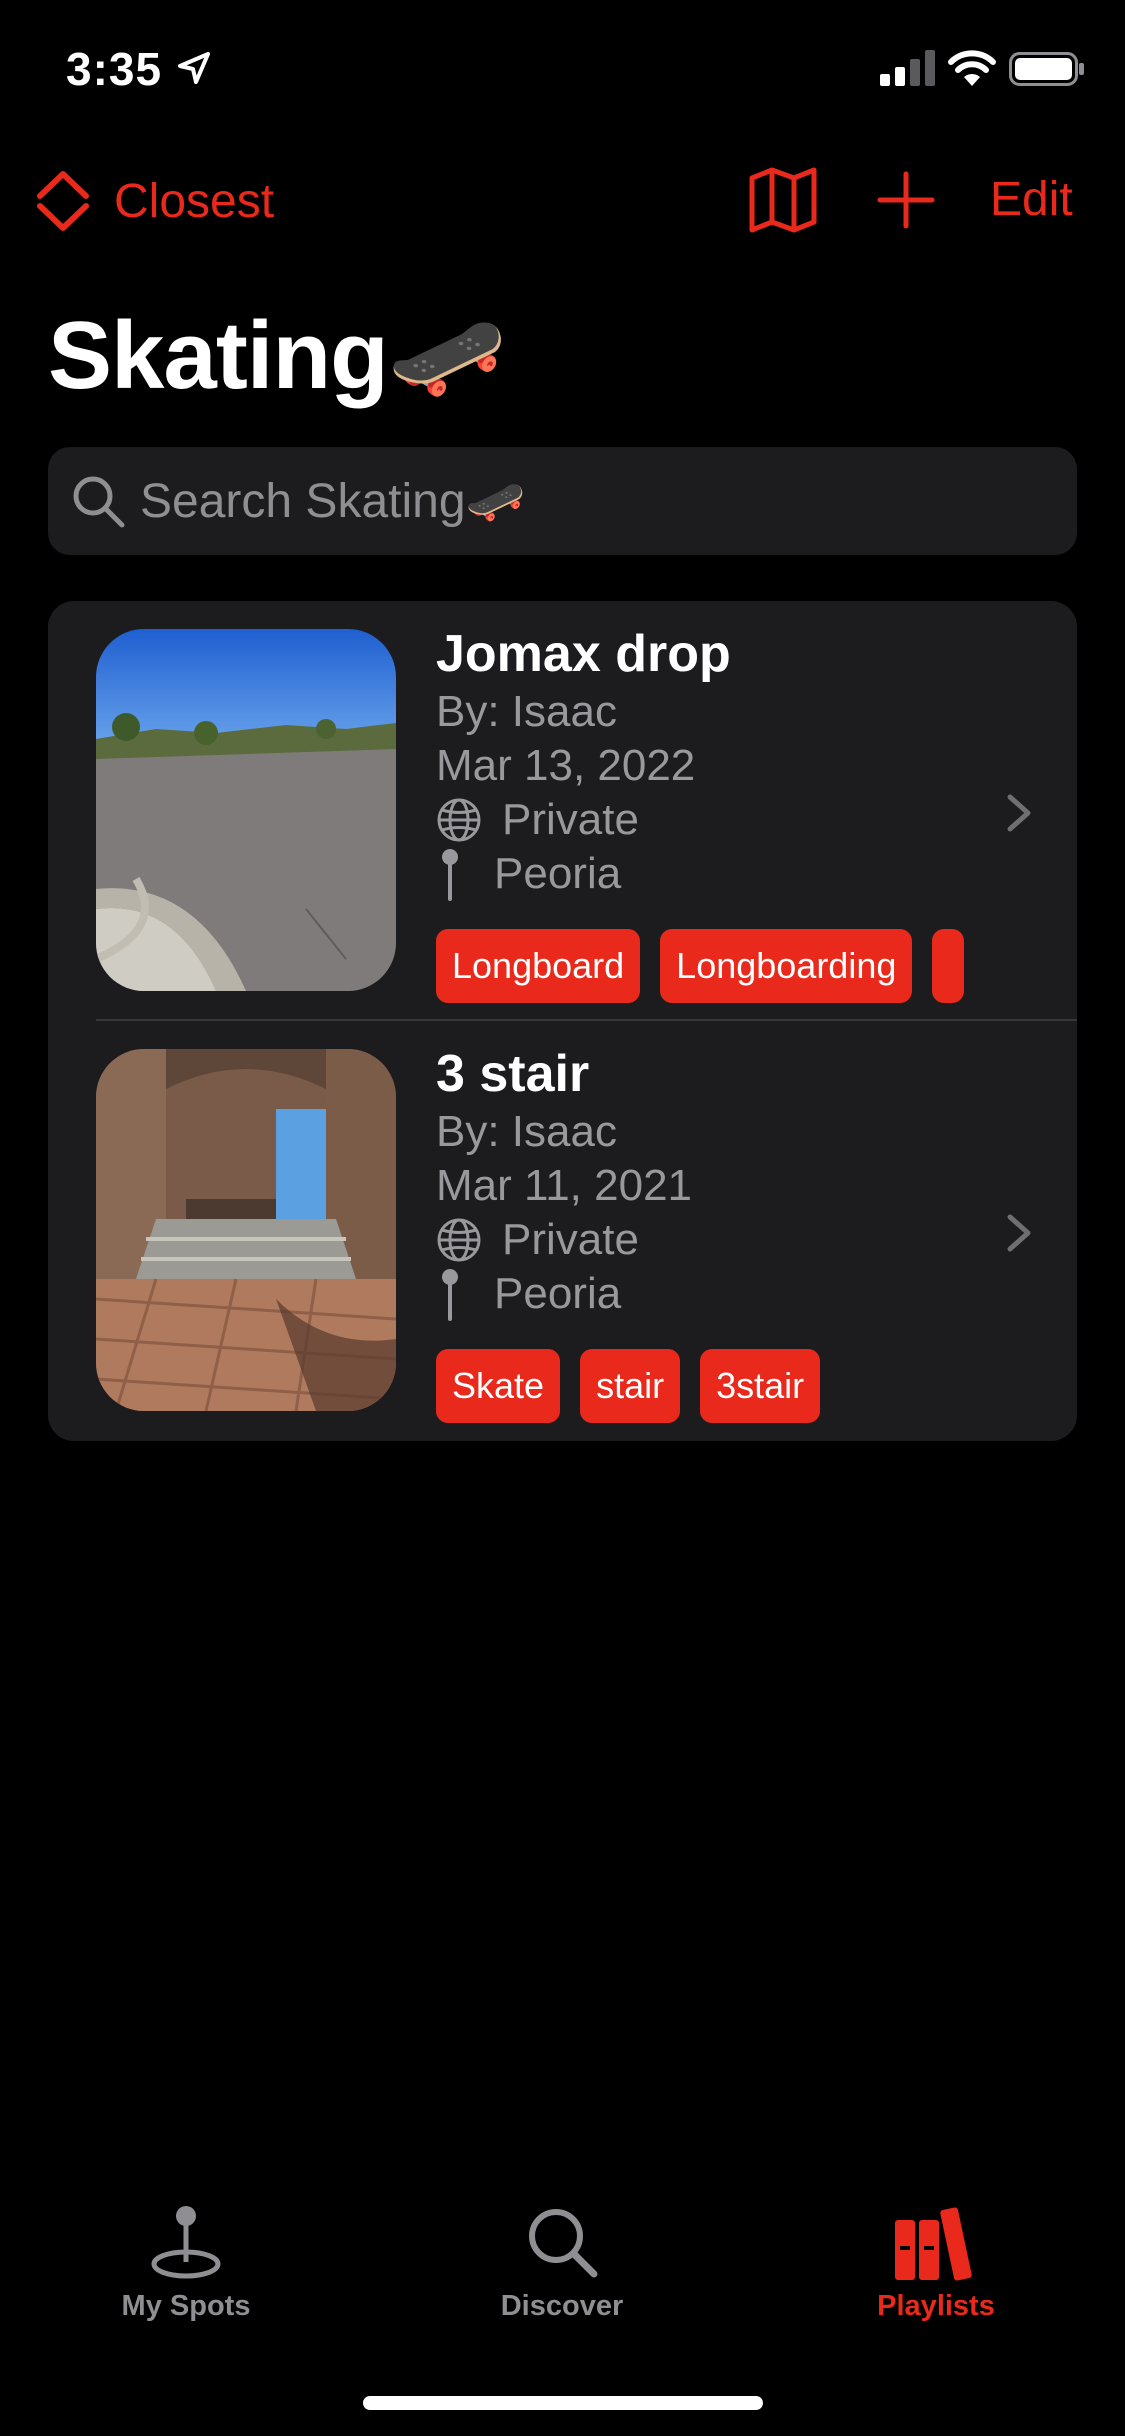  Describe the element at coordinates (114, 69) in the screenshot. I see `status-time: 3:35` at that location.